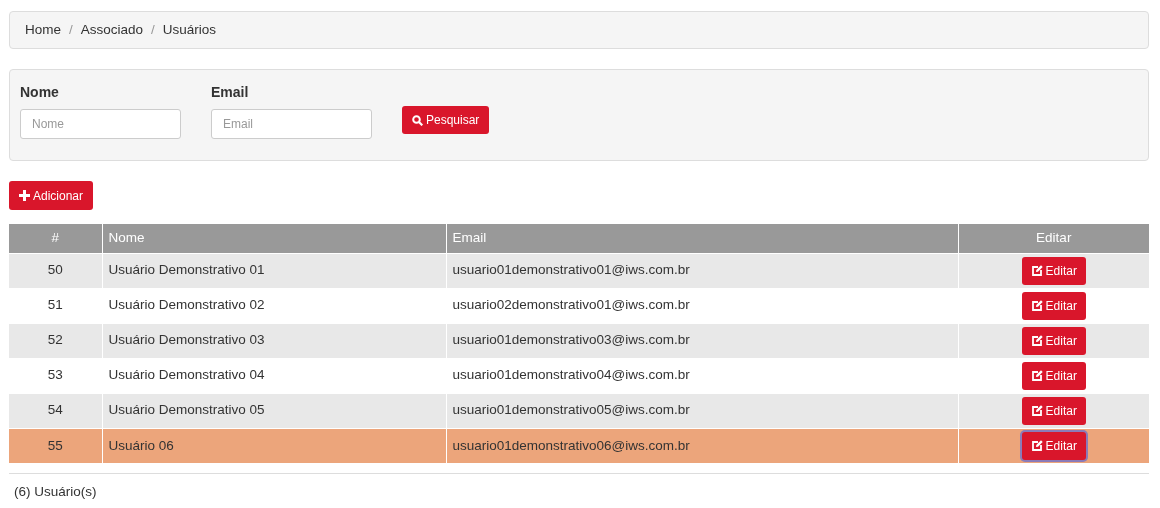  I want to click on table-cell: Usuário Demonstrativo 01, so click(274, 270).